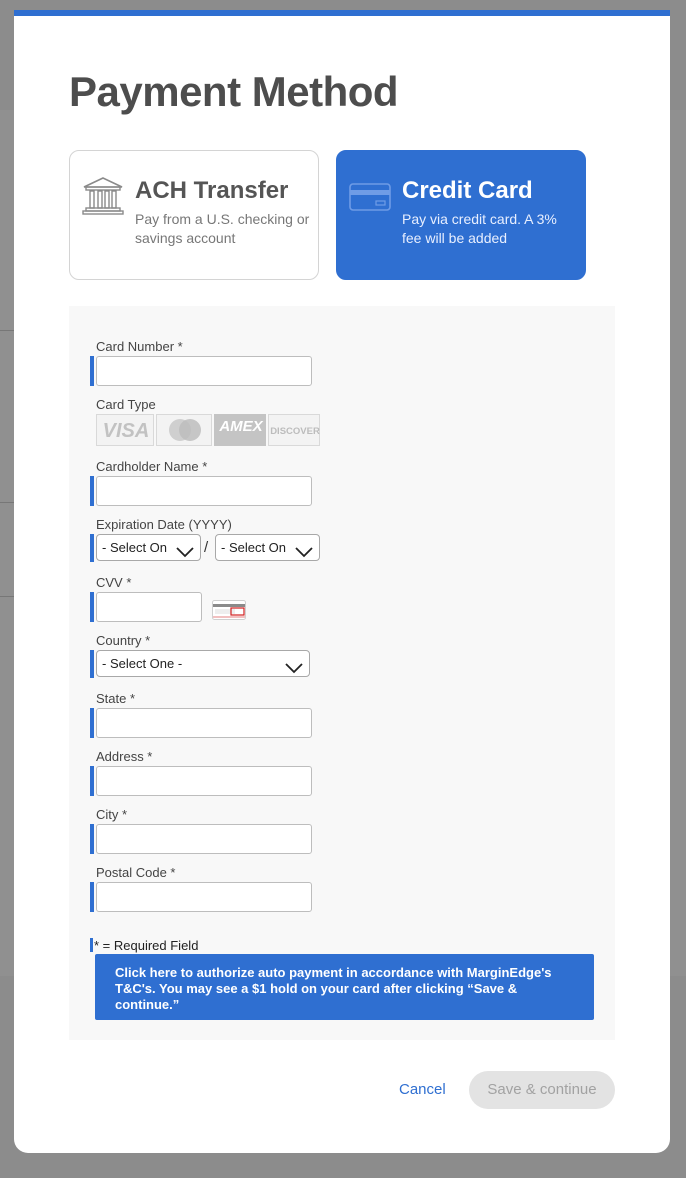 This screenshot has height=1178, width=686. I want to click on expiration-year-value: - Select On, so click(254, 547).